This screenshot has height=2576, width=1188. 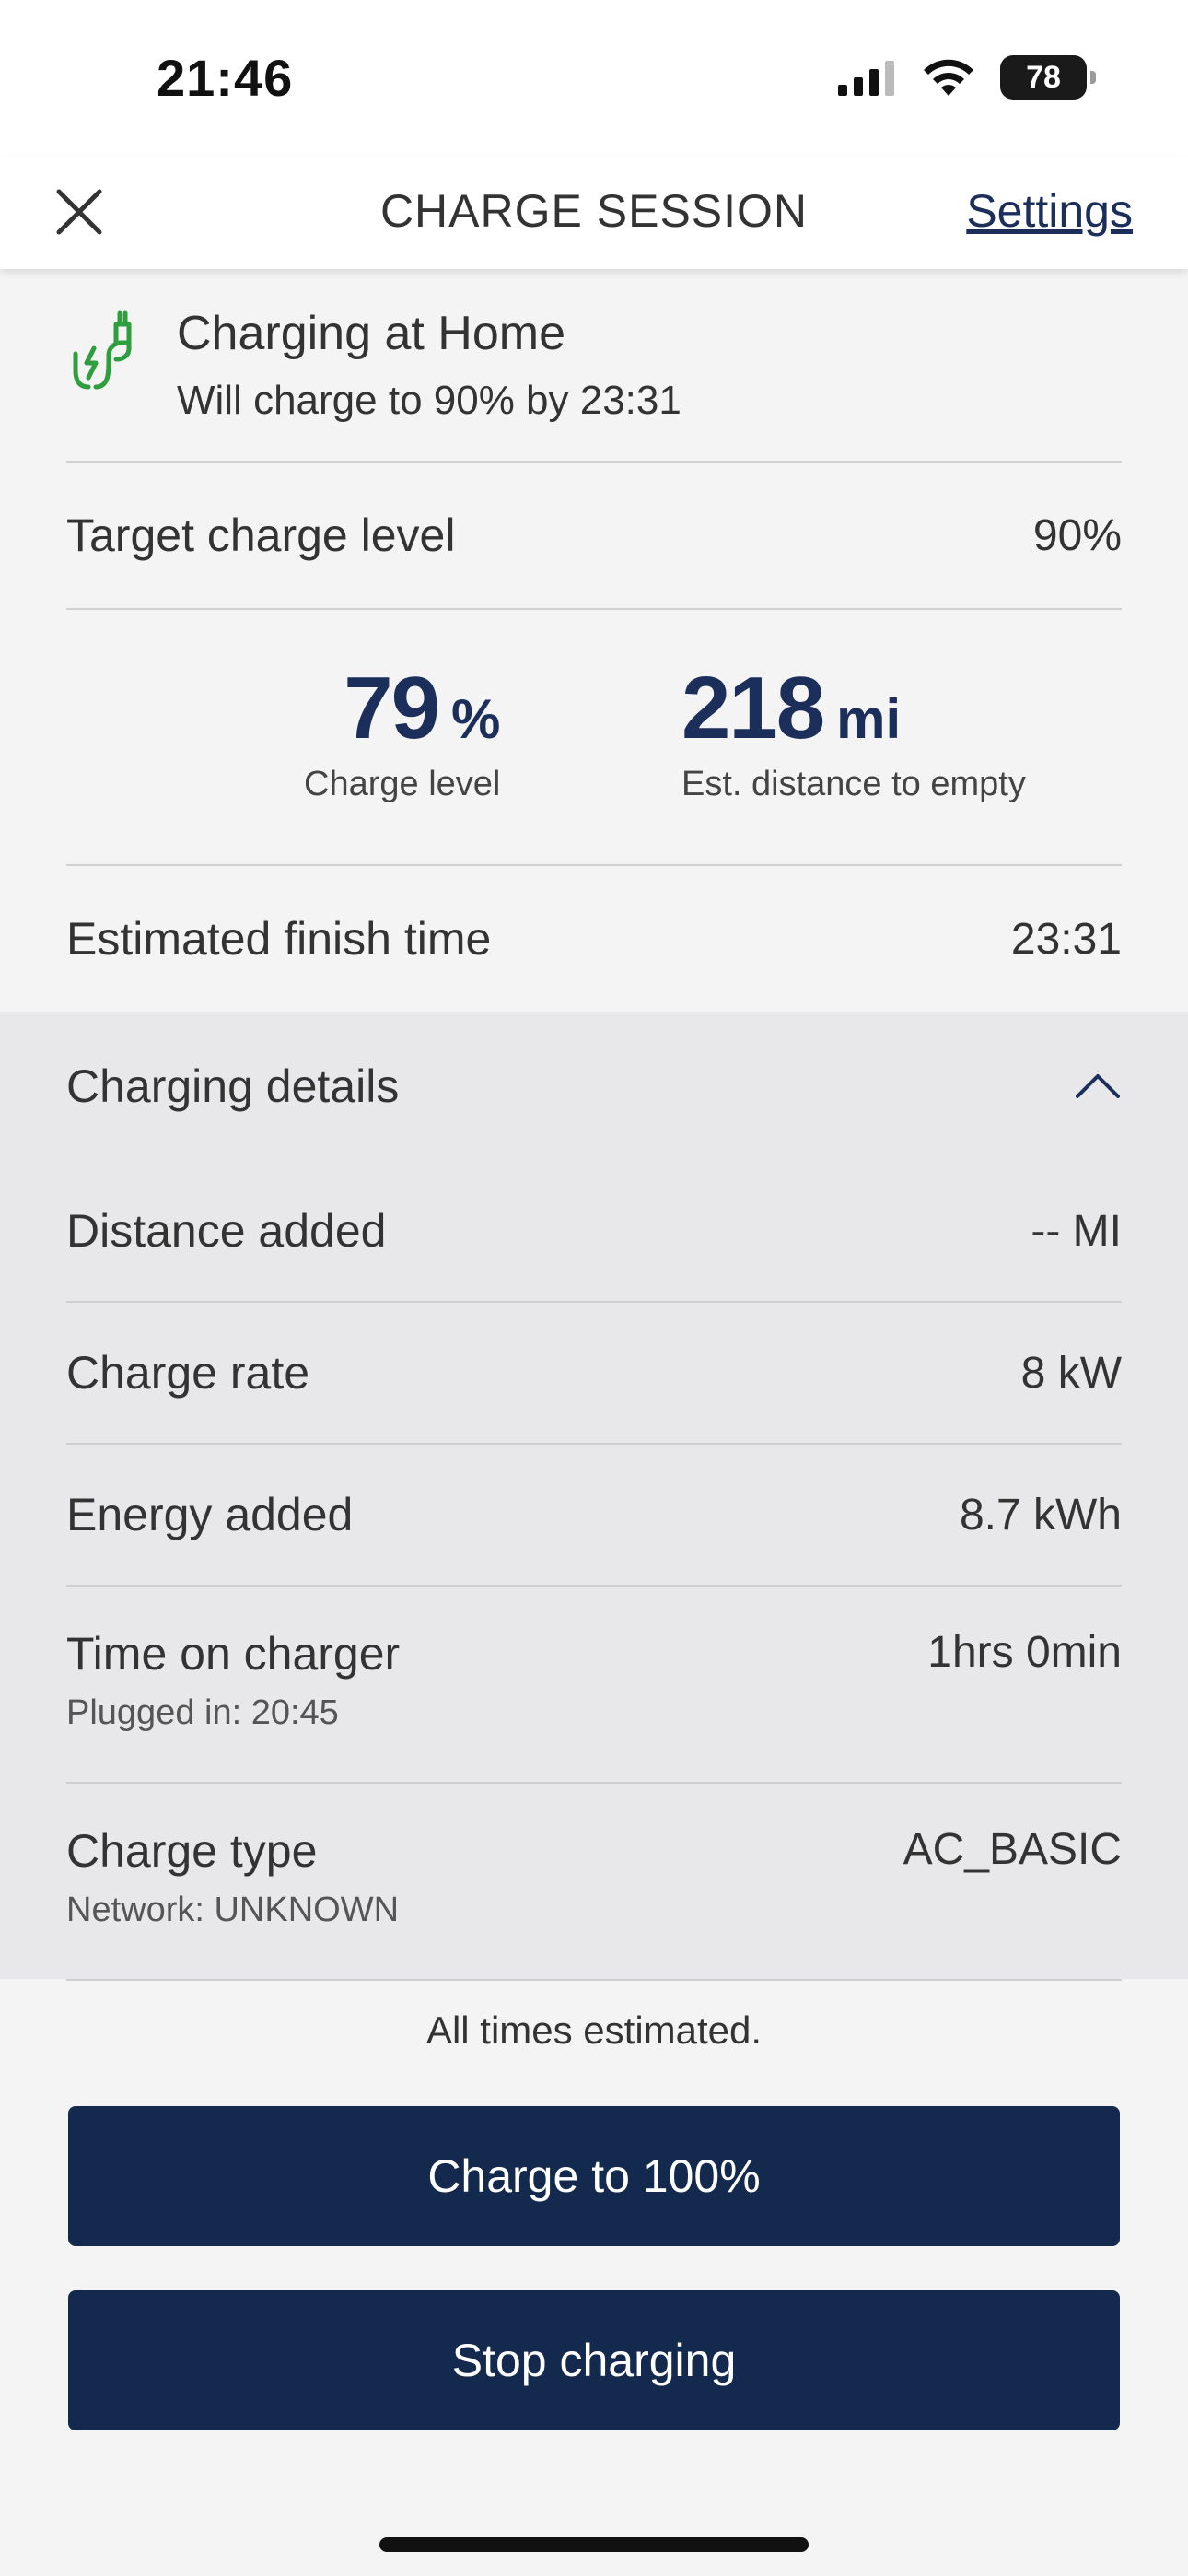 What do you see at coordinates (1024, 1652) in the screenshot?
I see `detail-value: 1hrs 0min` at bounding box center [1024, 1652].